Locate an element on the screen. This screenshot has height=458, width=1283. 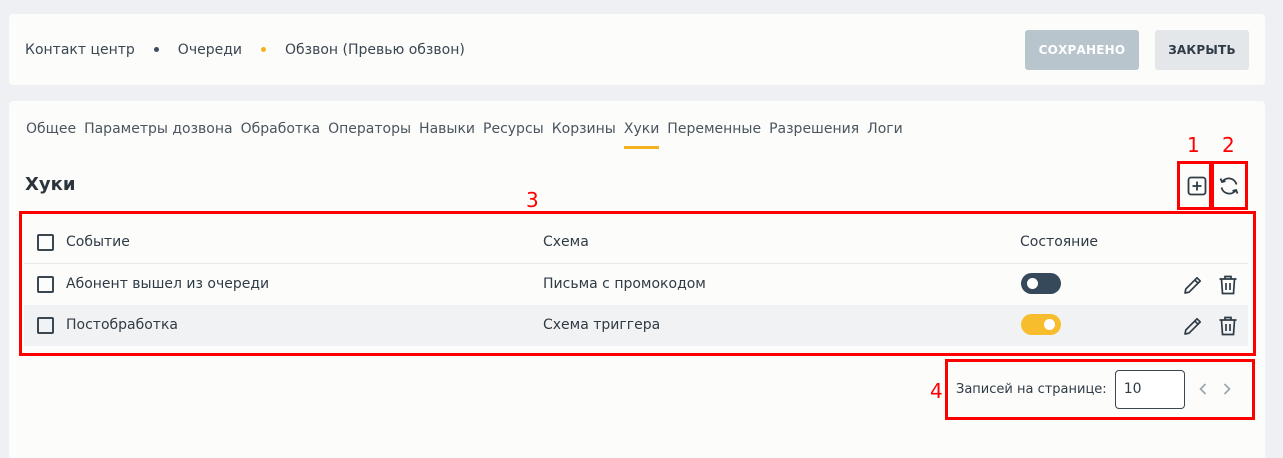
annotation-label-1: 1 is located at coordinates (1193, 145).